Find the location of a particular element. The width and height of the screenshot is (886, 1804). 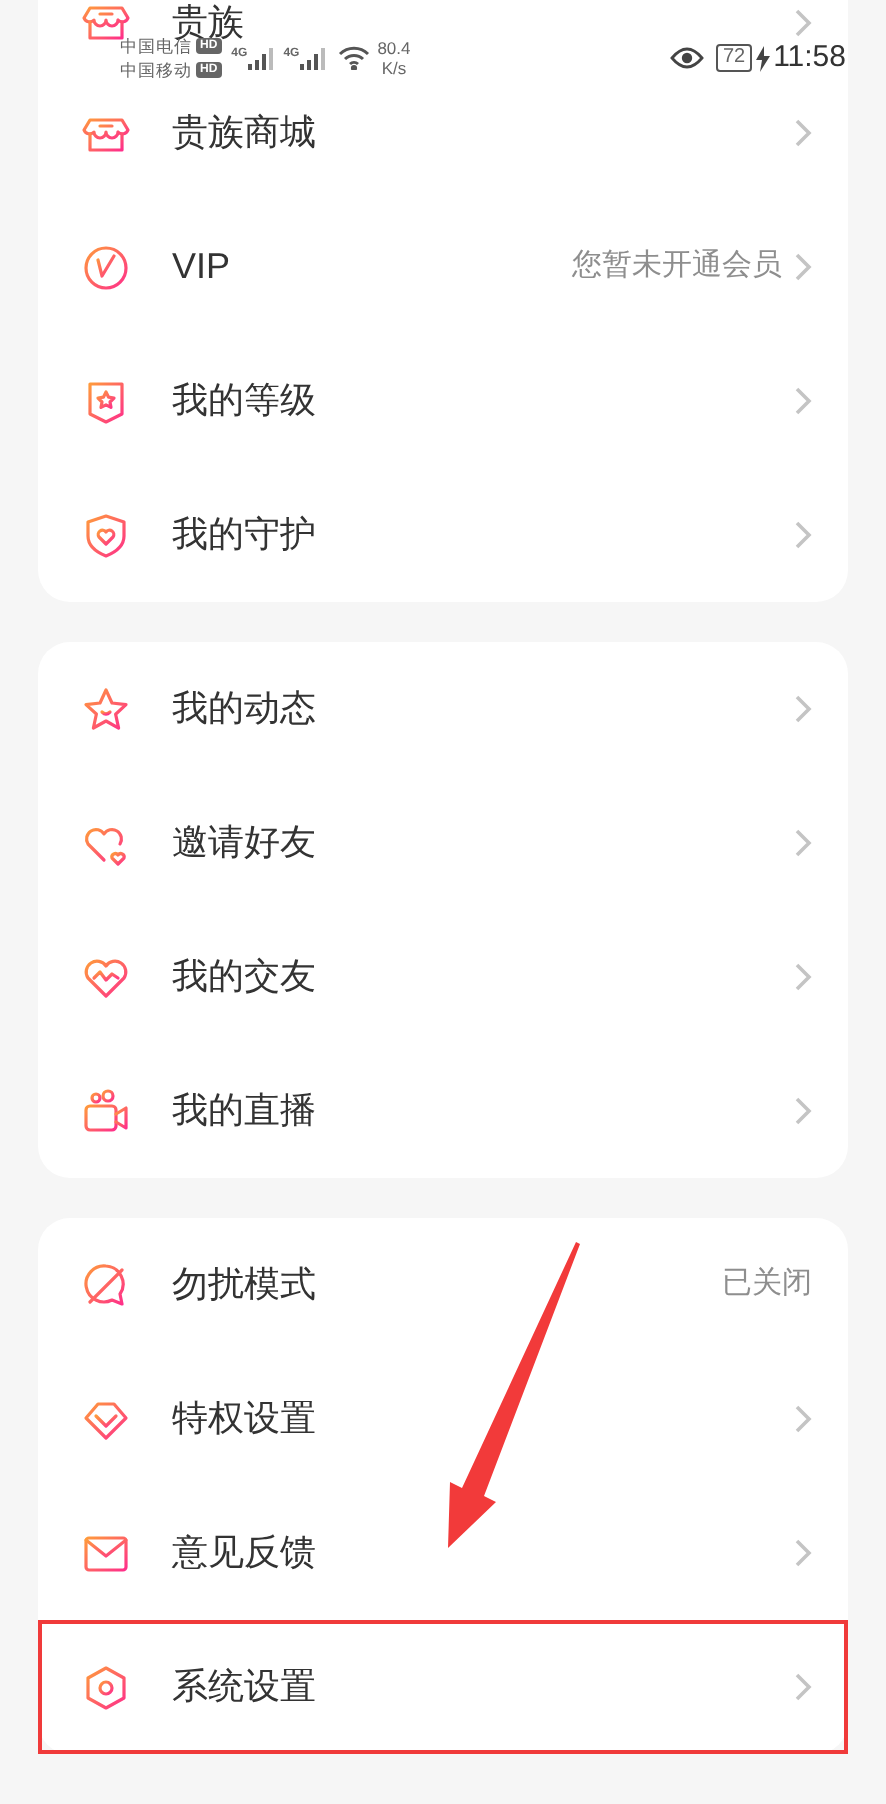

menu-item: 我的守护 is located at coordinates (443, 535).